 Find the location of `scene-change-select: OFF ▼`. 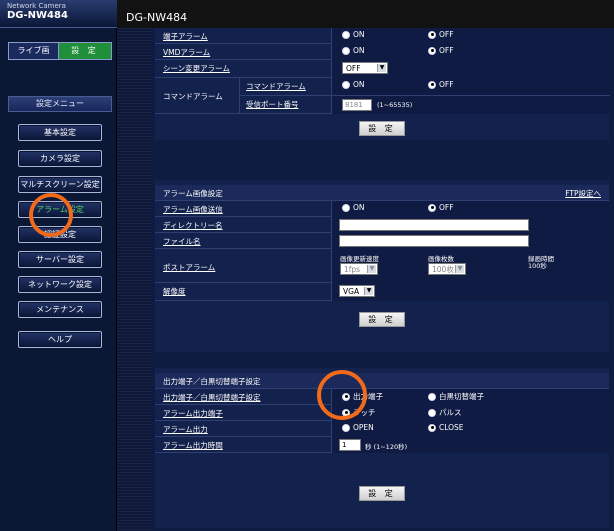

scene-change-select: OFF ▼ is located at coordinates (365, 68).